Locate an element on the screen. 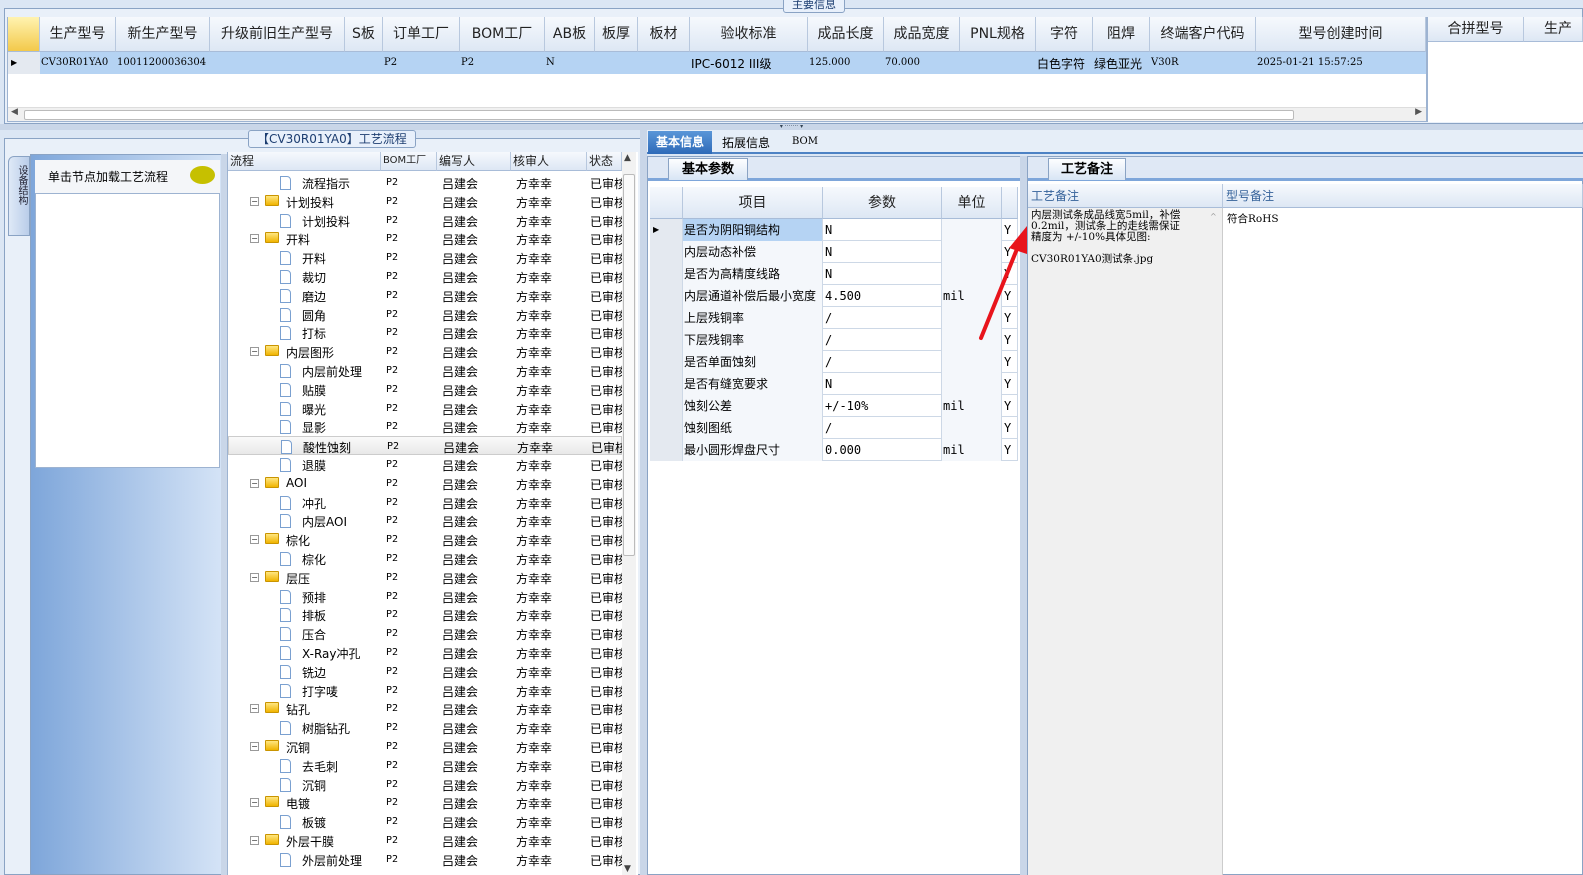 Image resolution: width=1583 pixels, height=875 pixels. param-value: +/-10% is located at coordinates (882, 406).